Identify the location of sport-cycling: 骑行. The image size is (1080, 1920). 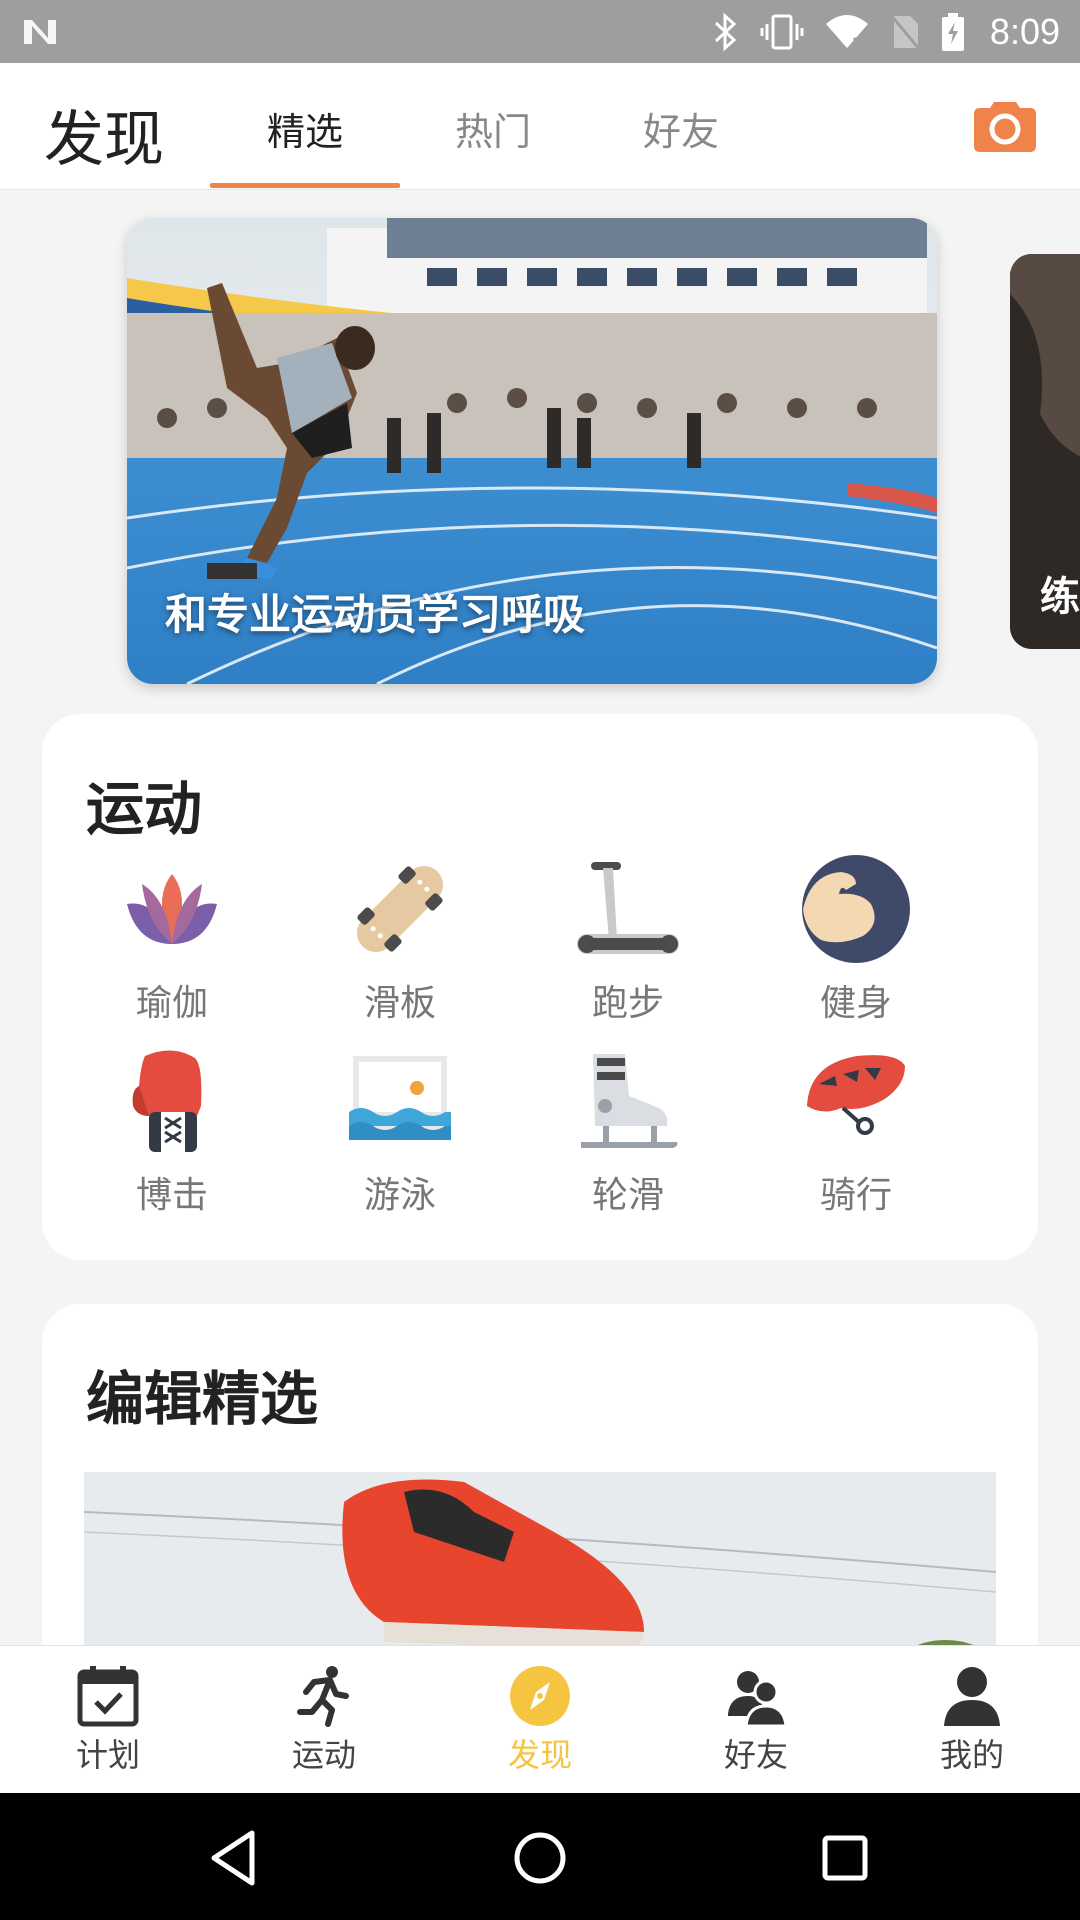
(856, 1132).